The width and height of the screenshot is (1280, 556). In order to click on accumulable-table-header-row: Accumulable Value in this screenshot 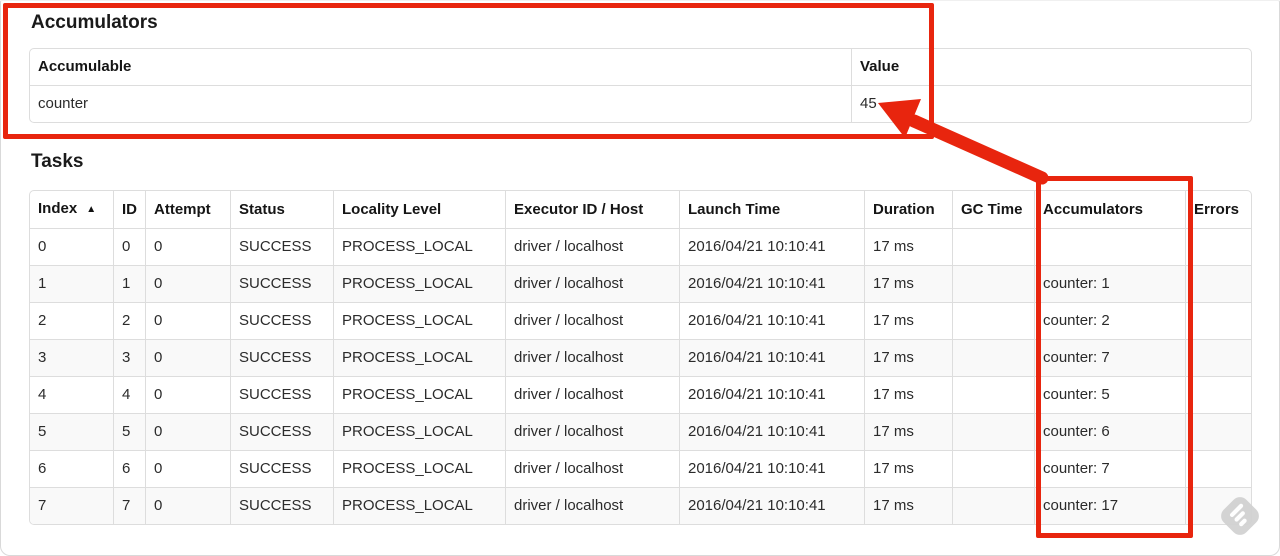, I will do `click(640, 67)`.